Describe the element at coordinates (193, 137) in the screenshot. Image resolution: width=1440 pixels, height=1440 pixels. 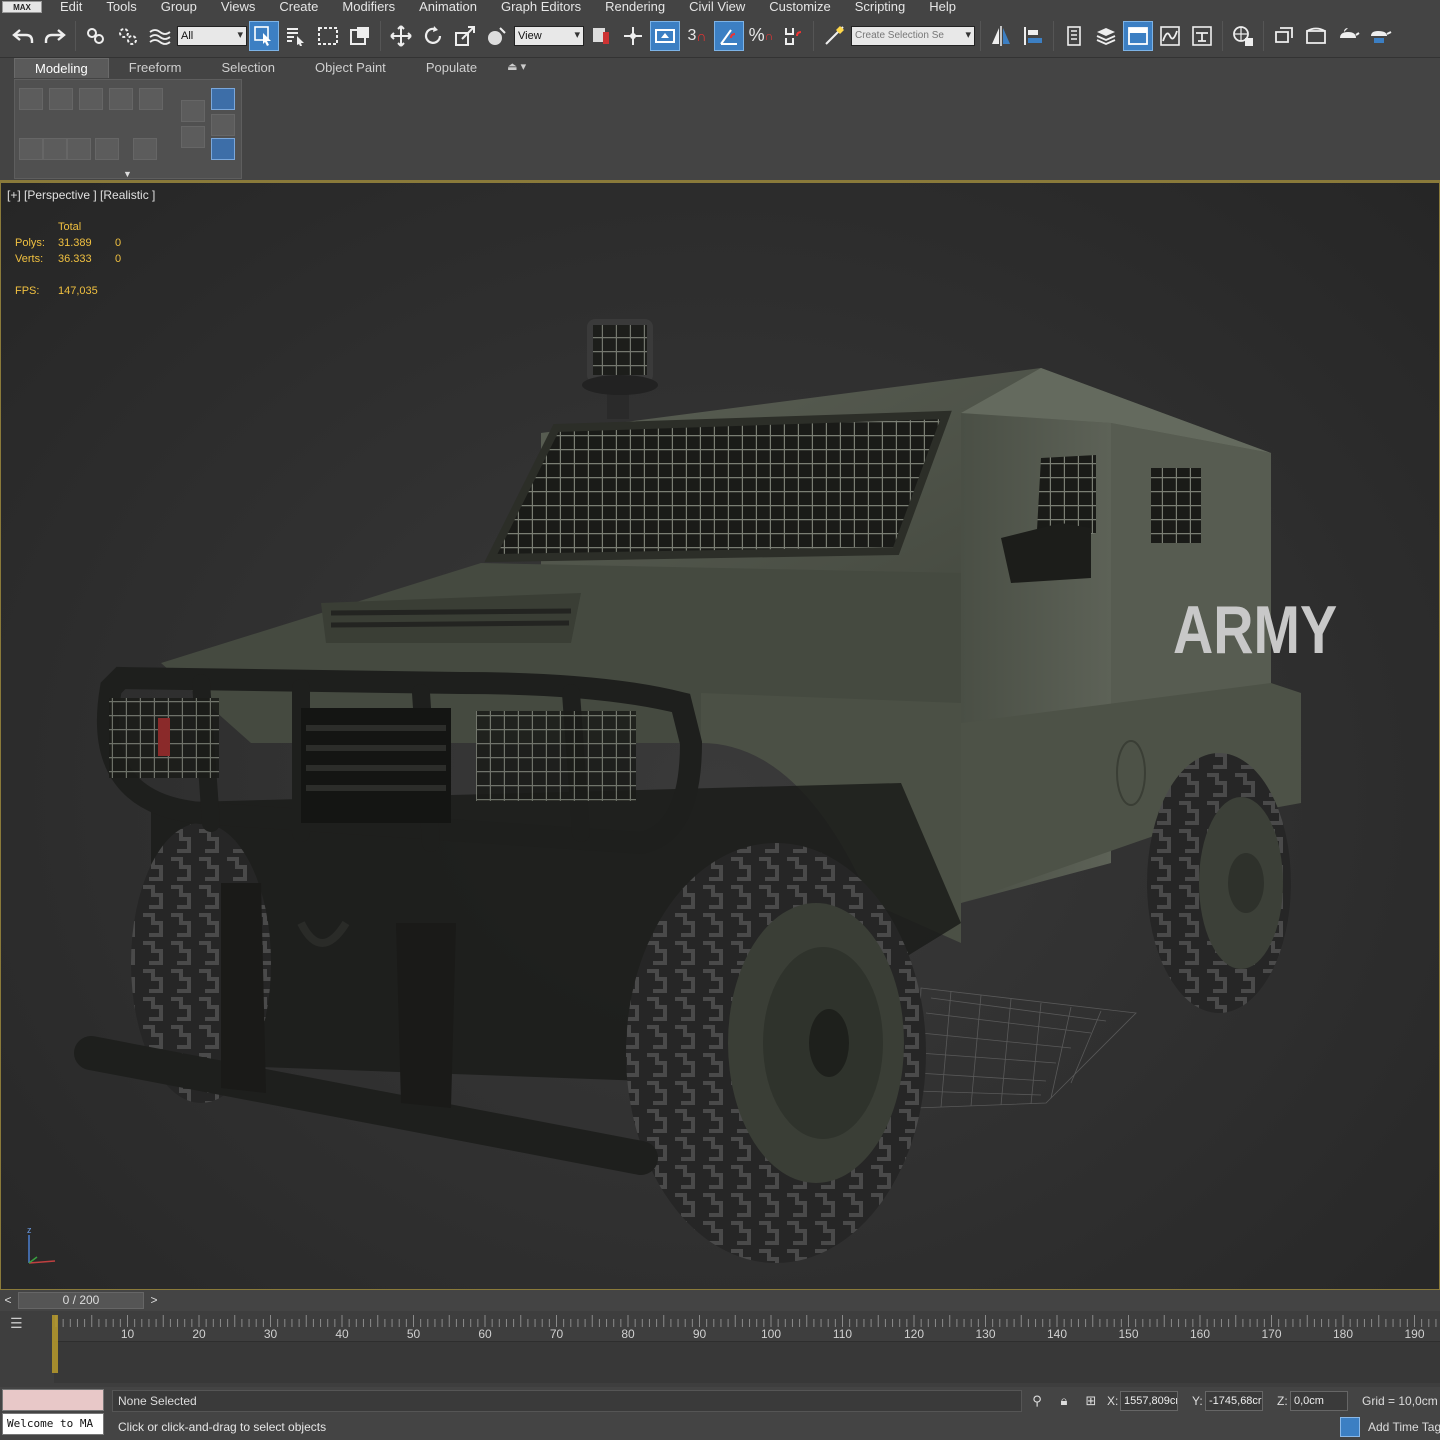
I see `collapse-stack-icon` at that location.